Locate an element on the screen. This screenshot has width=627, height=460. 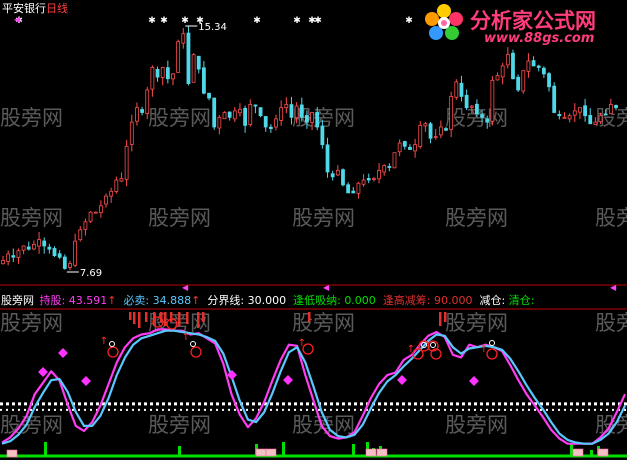
fen-jie-label: 分界线: is located at coordinates (226, 300).